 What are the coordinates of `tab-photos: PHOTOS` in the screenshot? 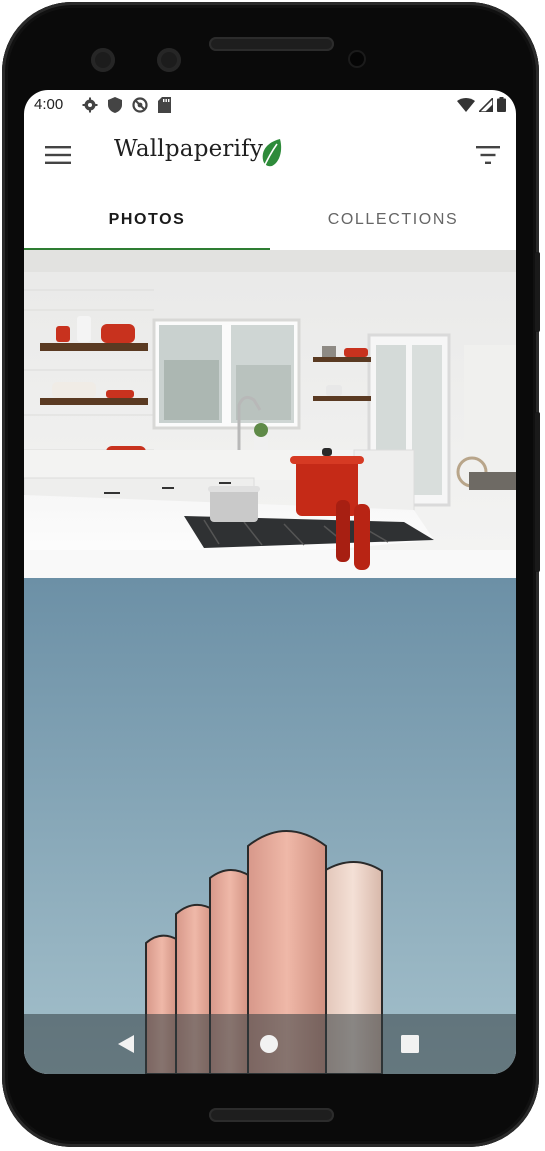 It's located at (147, 220).